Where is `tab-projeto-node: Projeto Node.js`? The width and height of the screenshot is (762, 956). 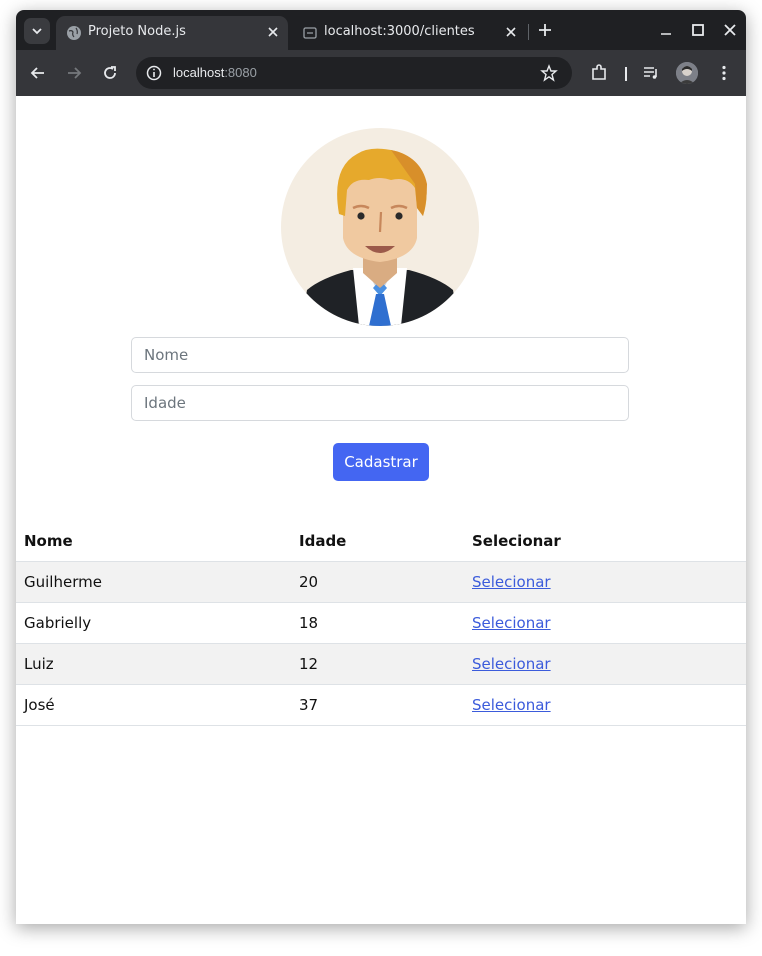 tab-projeto-node: Projeto Node.js is located at coordinates (172, 33).